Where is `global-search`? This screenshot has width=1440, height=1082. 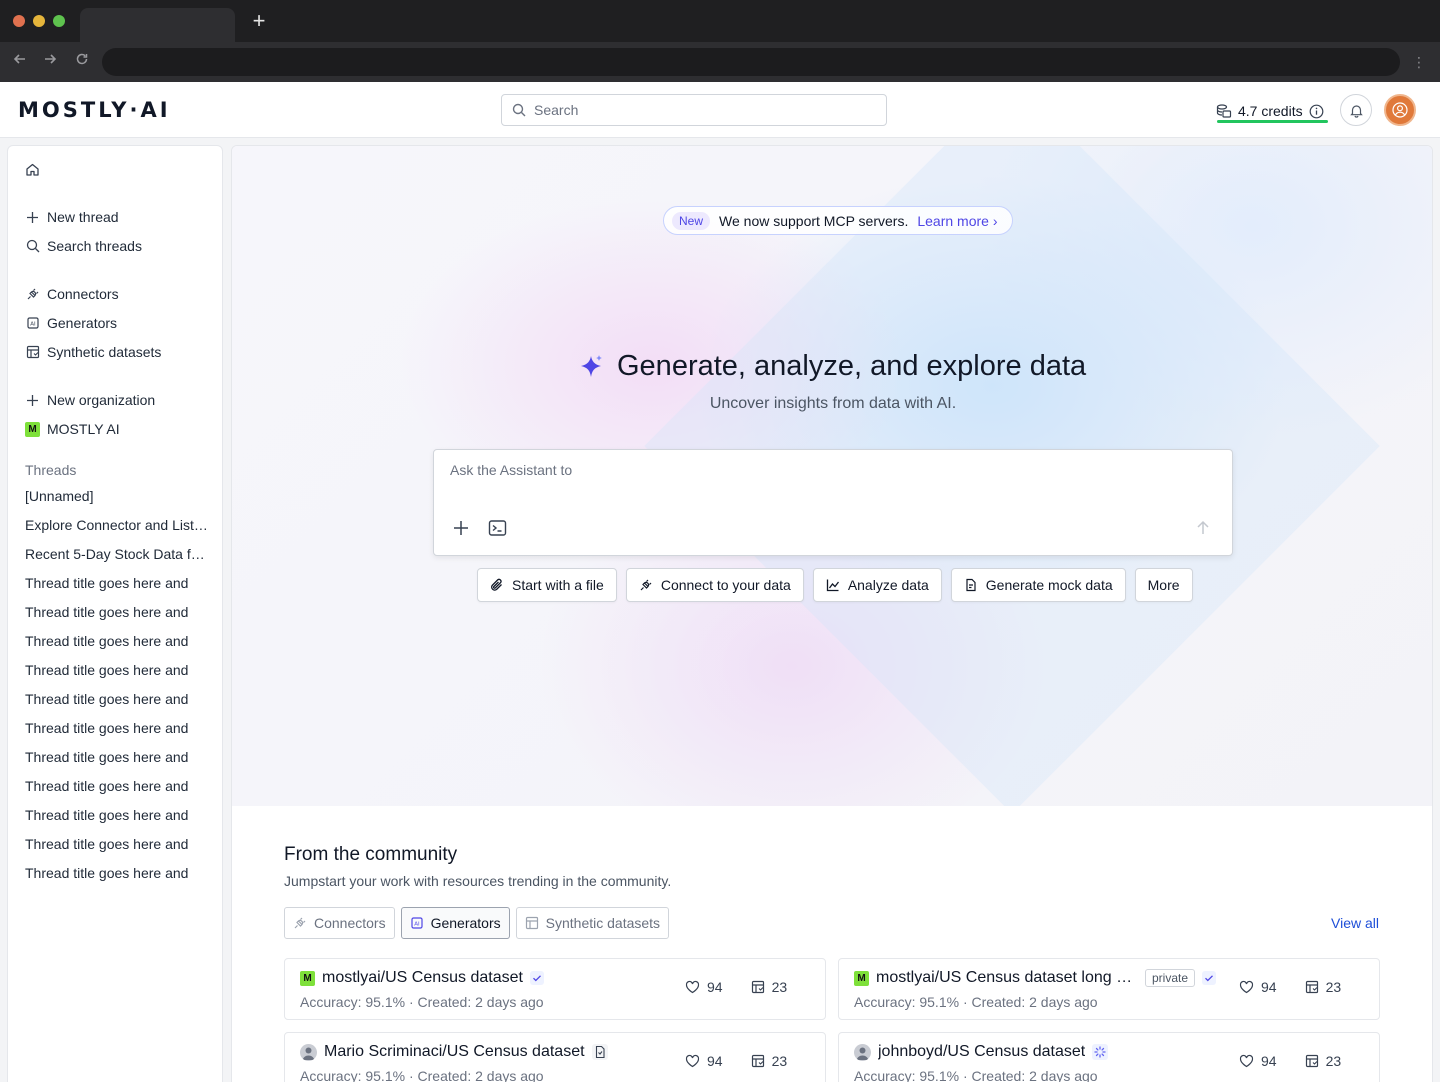
global-search is located at coordinates (694, 110).